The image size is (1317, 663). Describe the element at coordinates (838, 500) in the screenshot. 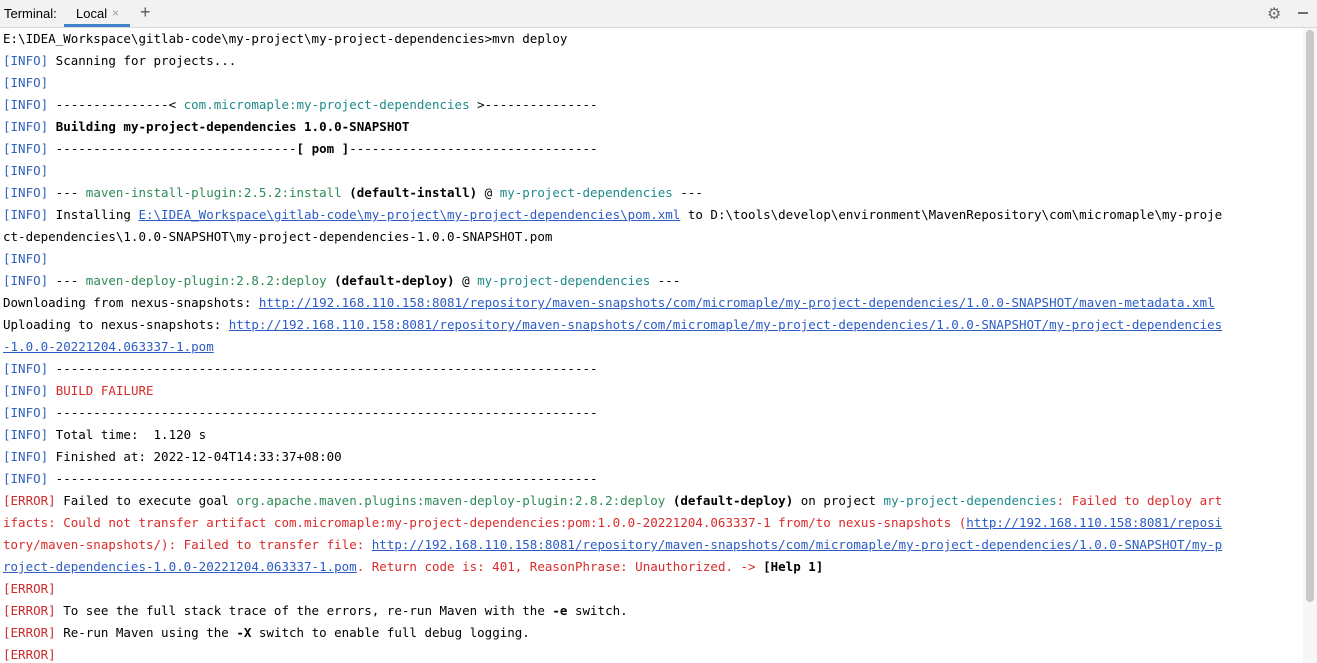

I see `log-text: on project` at that location.